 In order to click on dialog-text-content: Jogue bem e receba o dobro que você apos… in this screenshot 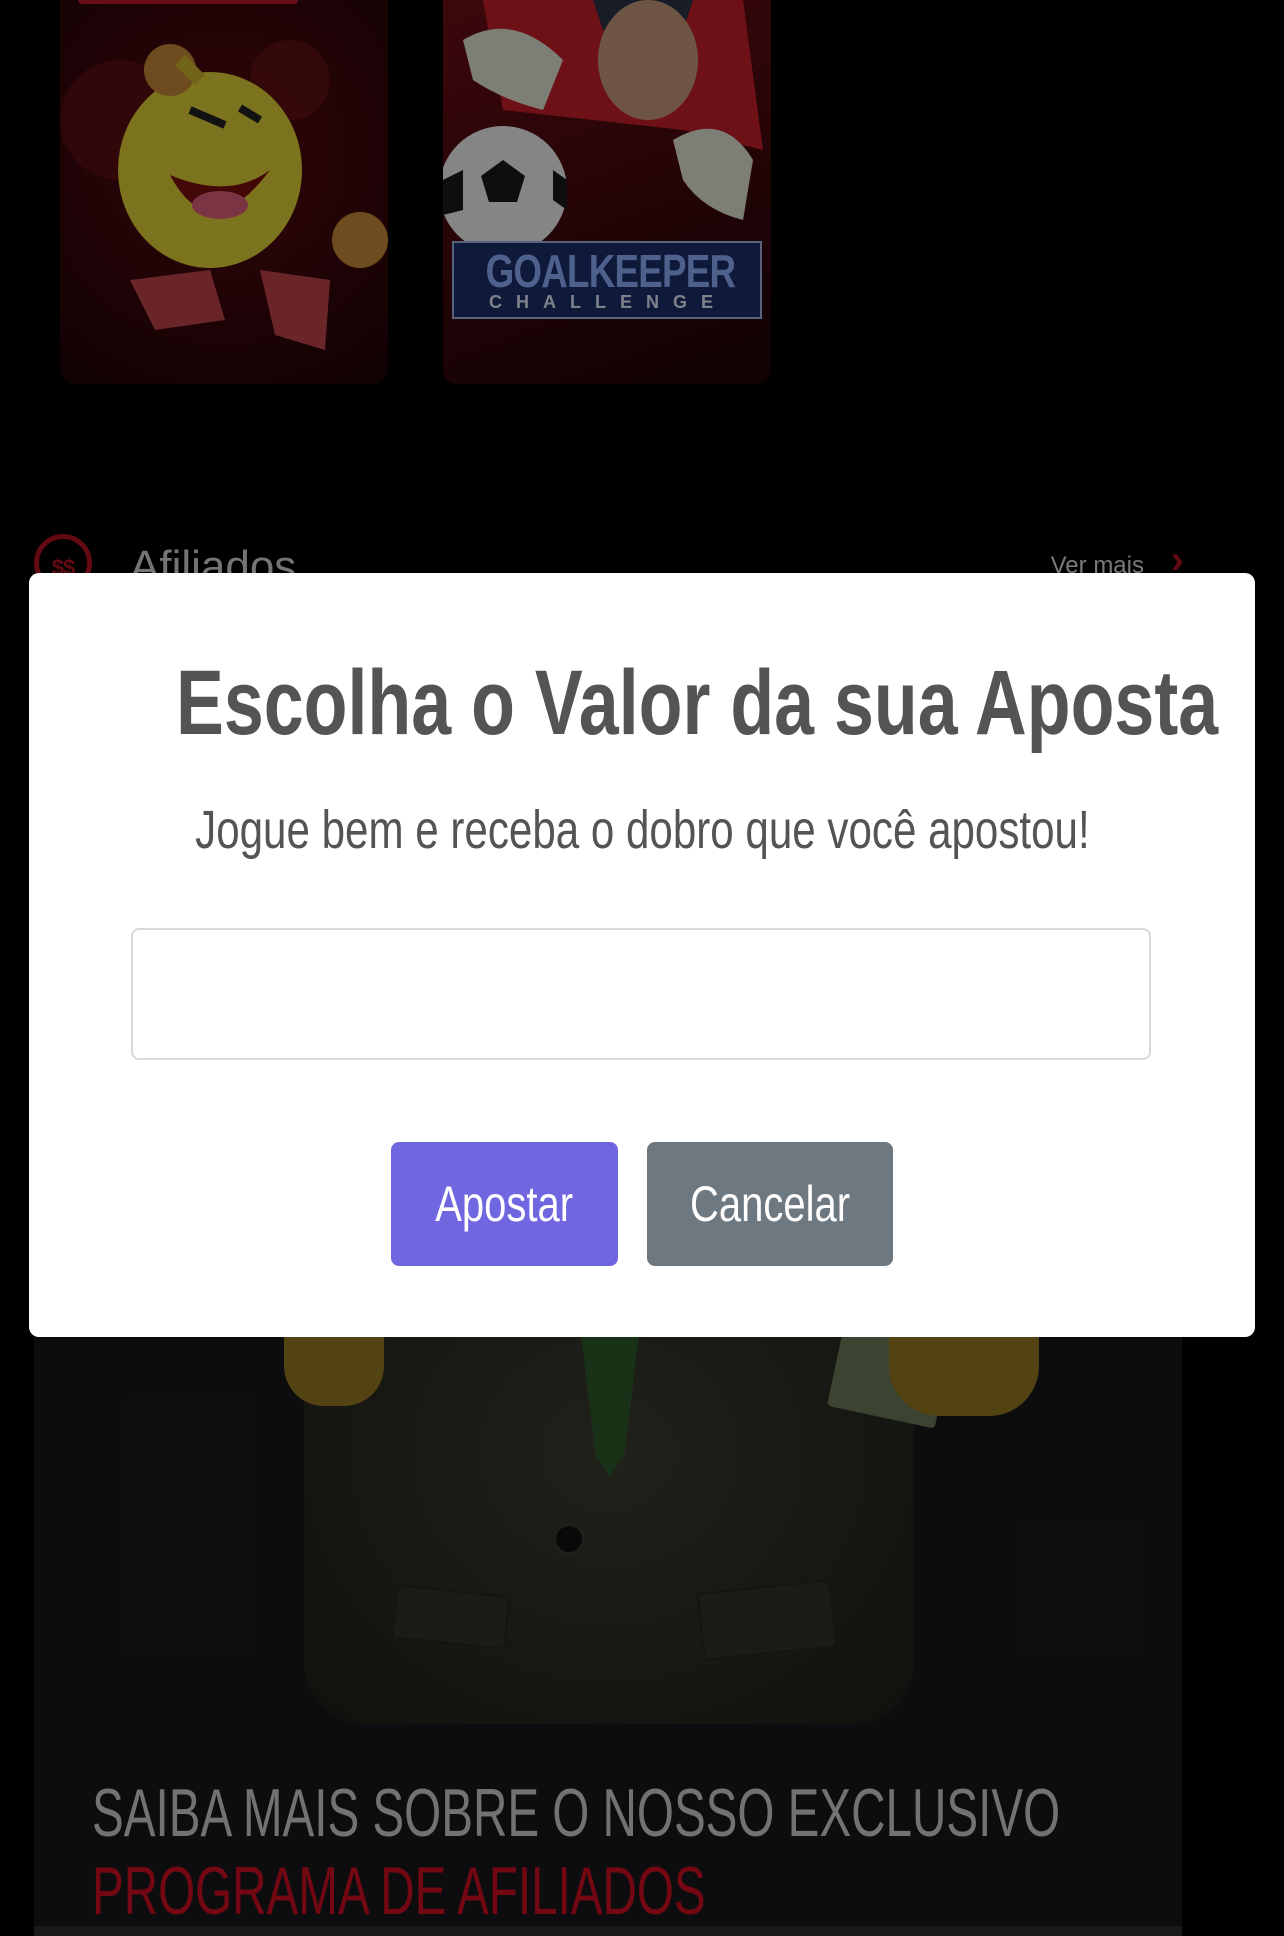, I will do `click(642, 830)`.